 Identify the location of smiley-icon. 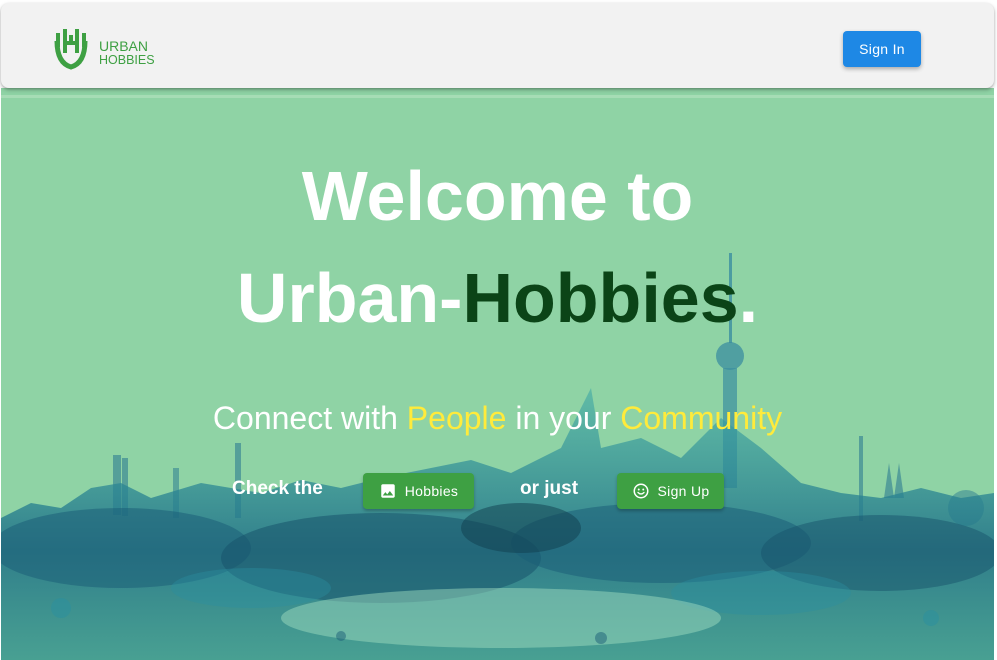
(641, 491).